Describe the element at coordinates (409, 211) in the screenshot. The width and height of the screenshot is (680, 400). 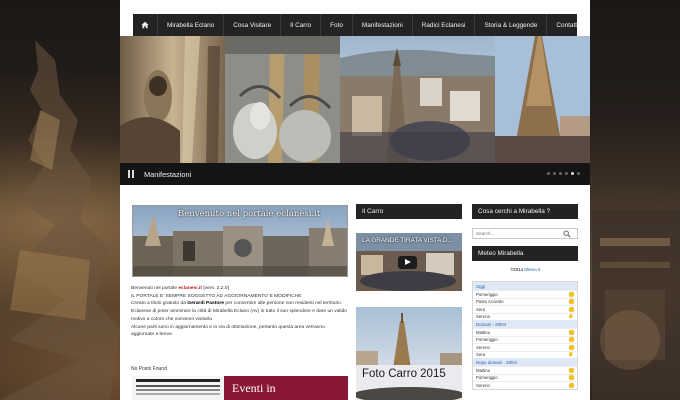
I see `il-carro-heading: Il Carro` at that location.